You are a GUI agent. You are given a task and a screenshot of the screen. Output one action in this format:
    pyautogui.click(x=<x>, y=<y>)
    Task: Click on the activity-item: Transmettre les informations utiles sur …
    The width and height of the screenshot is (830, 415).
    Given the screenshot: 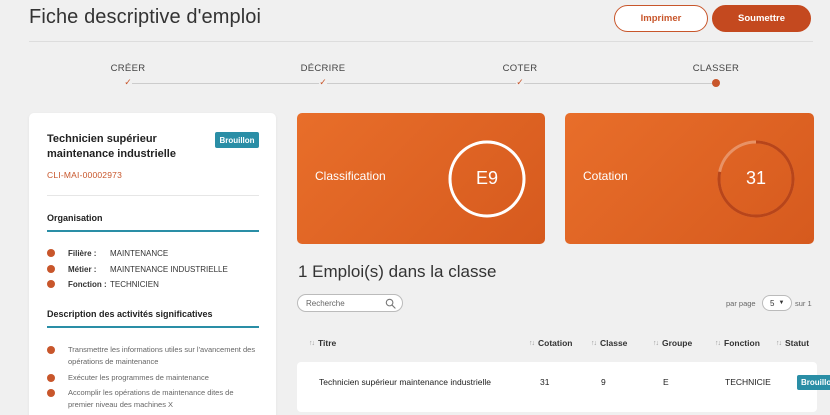 What is the action you would take?
    pyautogui.click(x=153, y=356)
    